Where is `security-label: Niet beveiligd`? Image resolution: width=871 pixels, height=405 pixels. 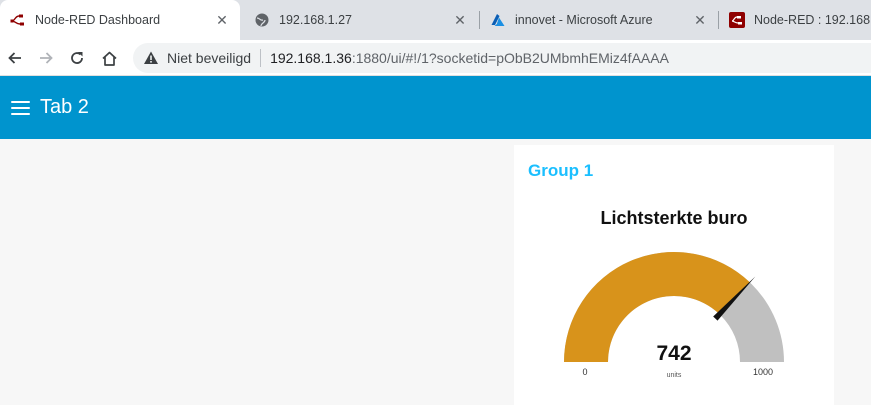
security-label: Niet beveiligd is located at coordinates (209, 58).